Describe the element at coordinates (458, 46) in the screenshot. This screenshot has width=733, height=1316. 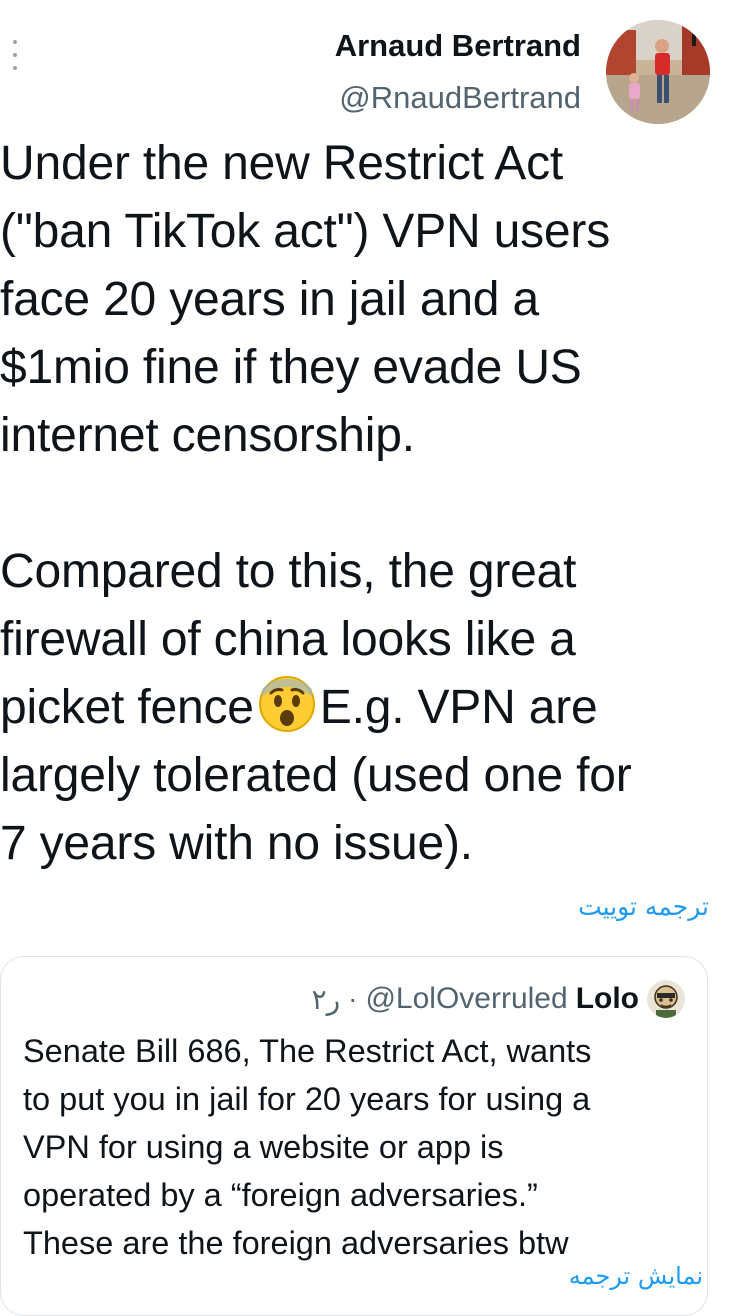
I see `author-name: Arnaud Bertrand` at that location.